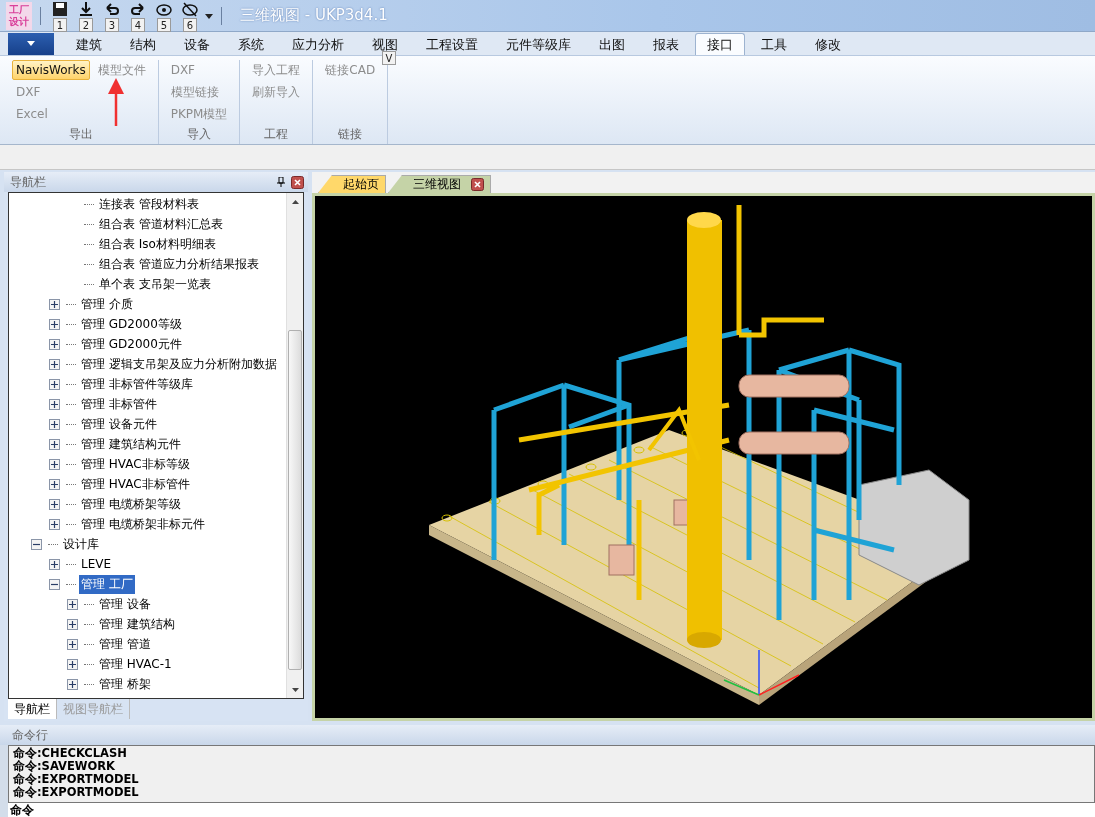  Describe the element at coordinates (209, 15) in the screenshot. I see `dropdown-caret-icon` at that location.